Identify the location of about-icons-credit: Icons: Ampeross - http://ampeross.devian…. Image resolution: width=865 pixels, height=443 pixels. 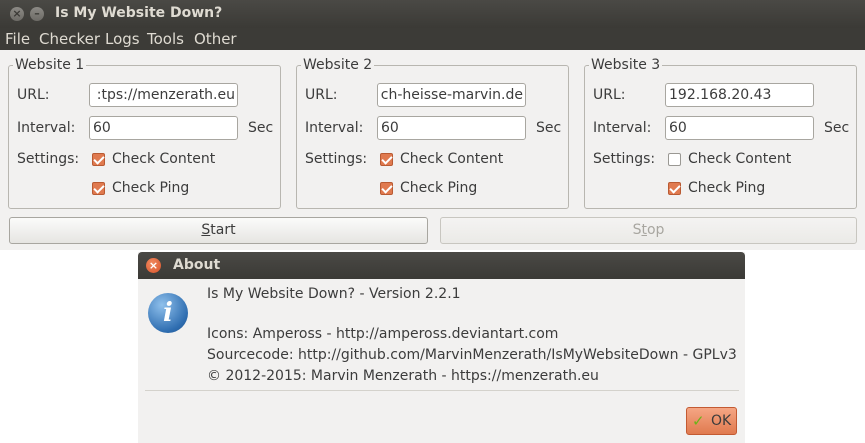
(383, 334).